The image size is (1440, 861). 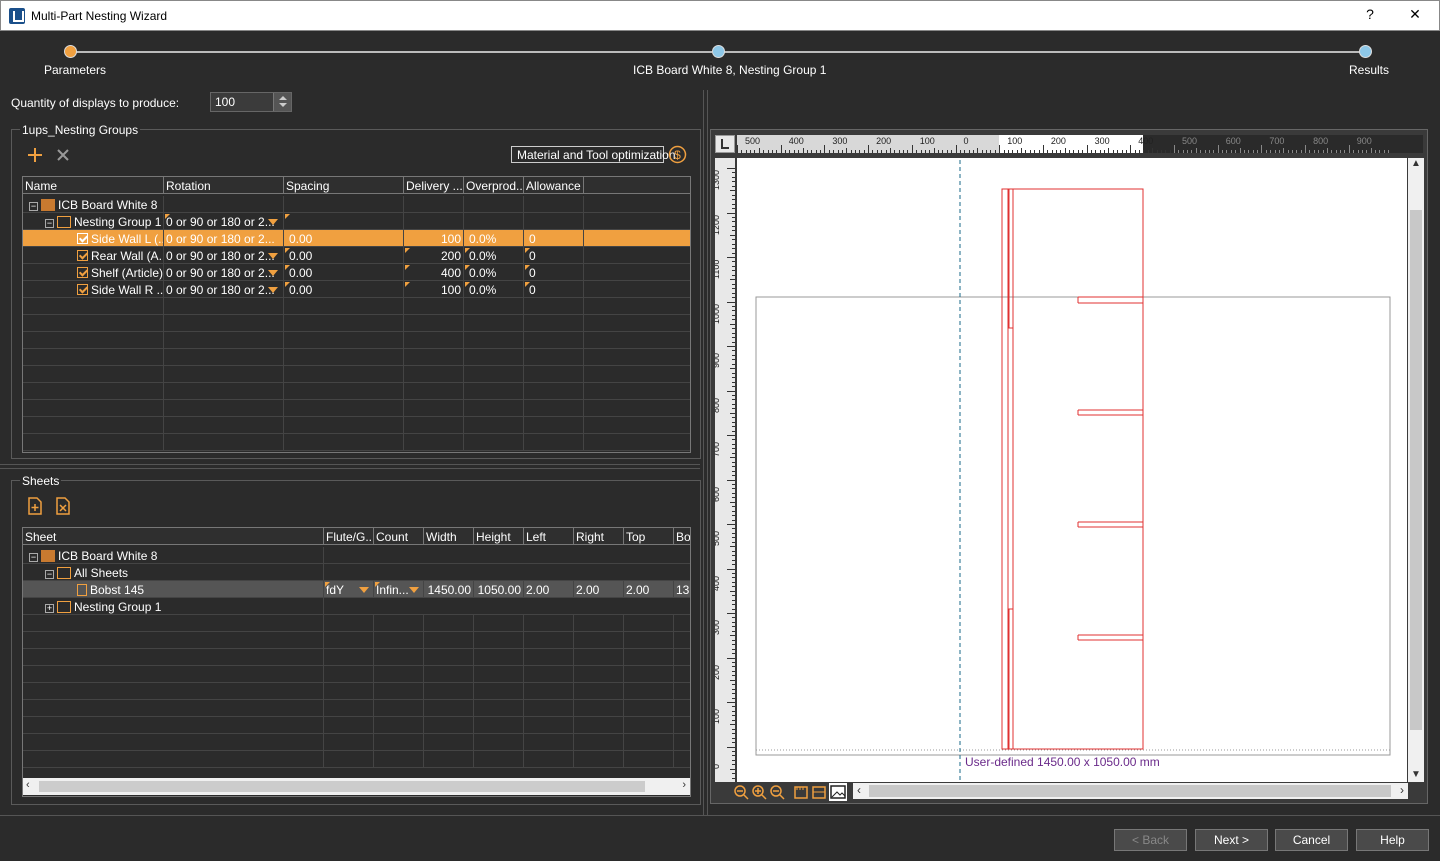 What do you see at coordinates (173, 536) in the screenshot?
I see `col-sheet: Sheet` at bounding box center [173, 536].